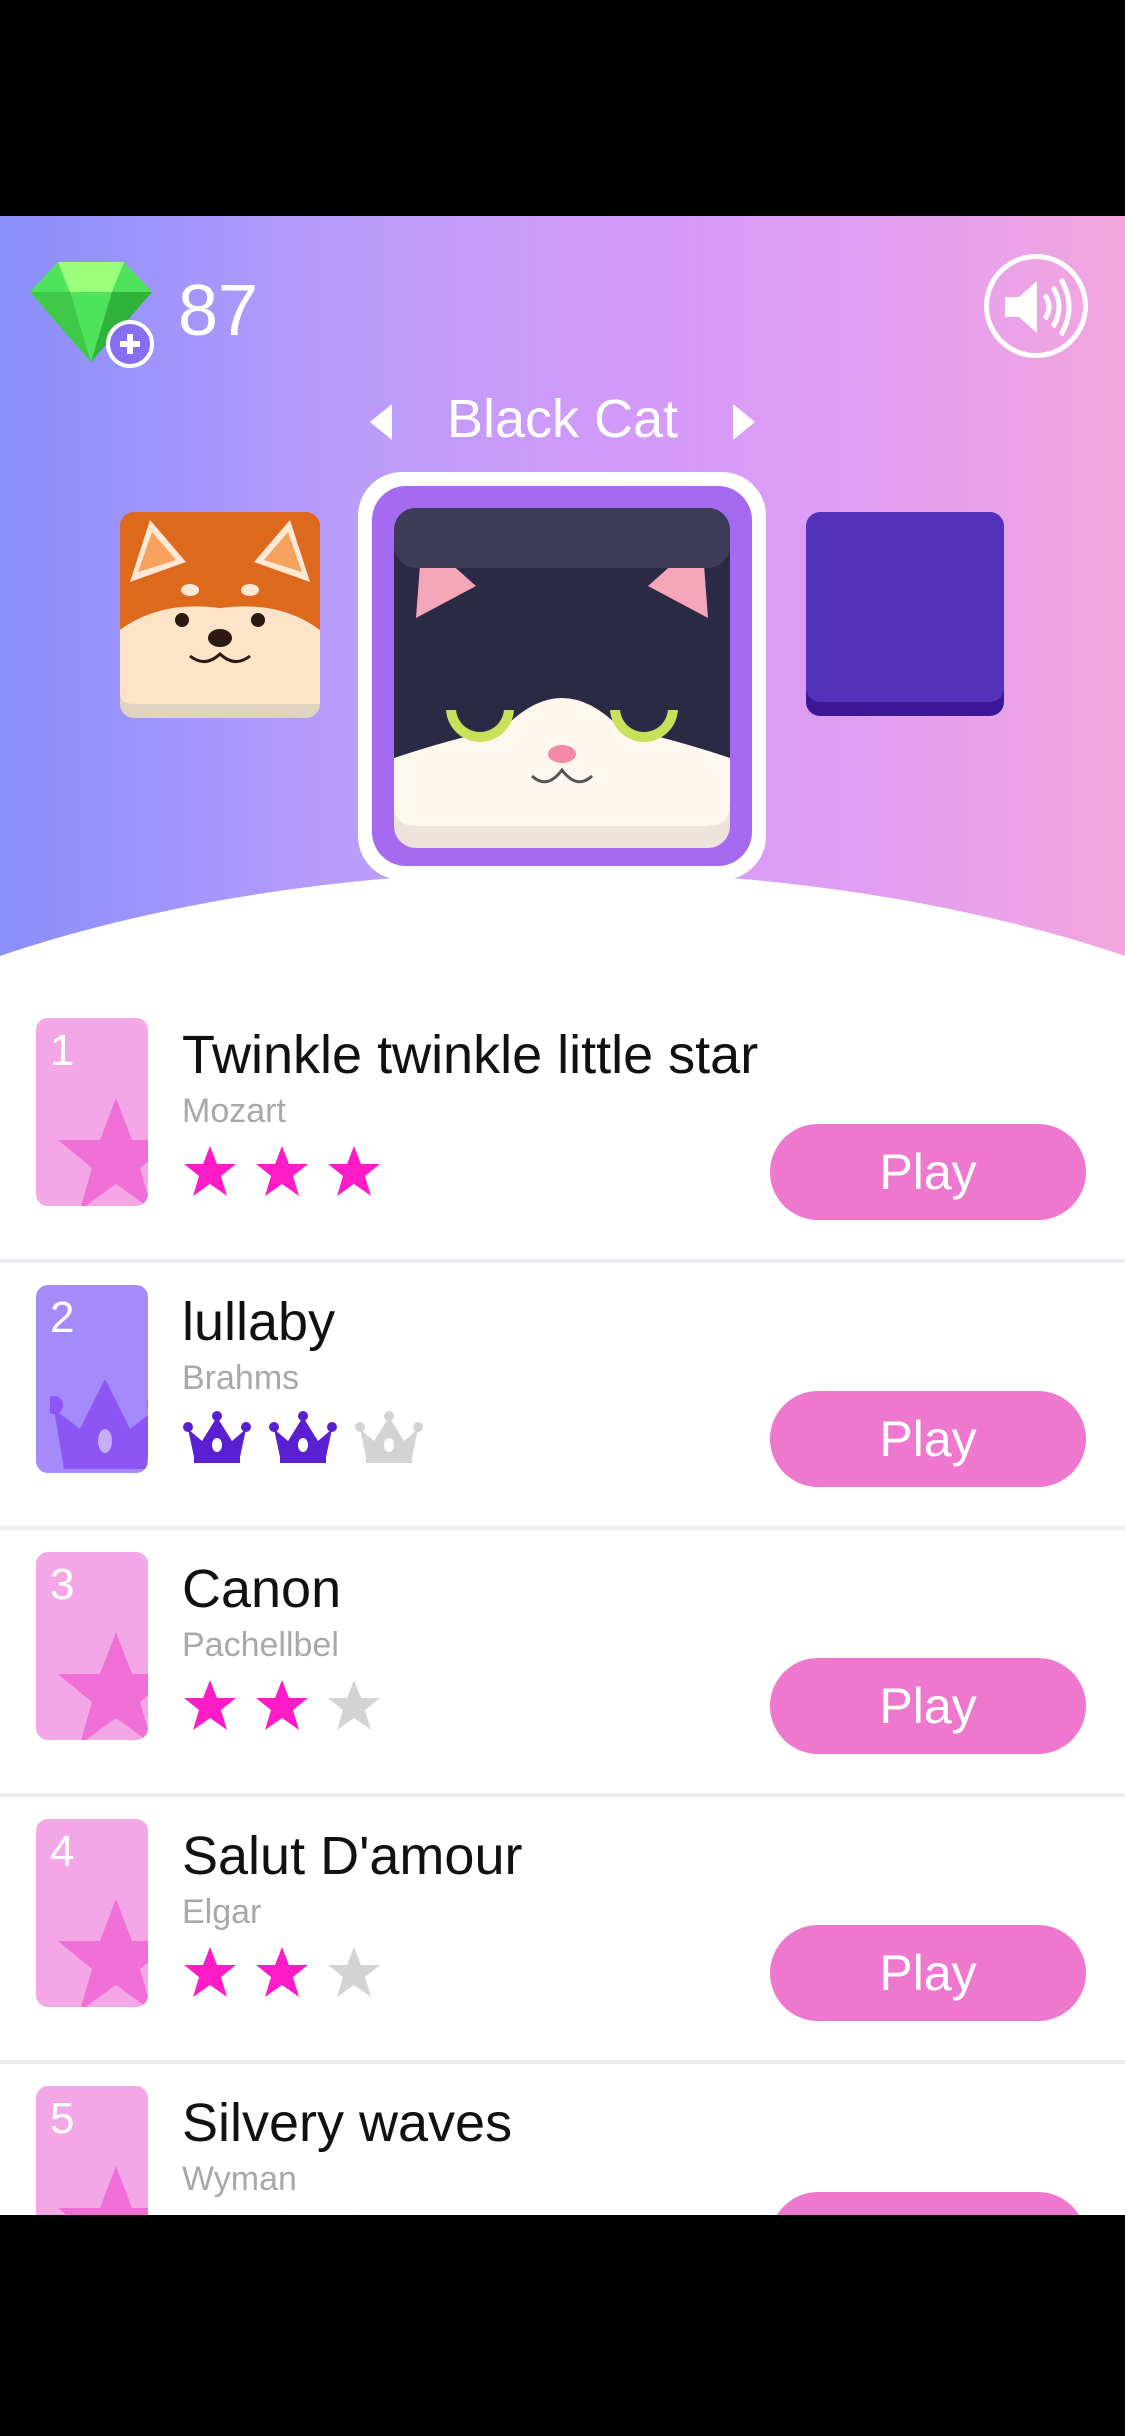  Describe the element at coordinates (62, 1050) in the screenshot. I see `song-number: 1` at that location.